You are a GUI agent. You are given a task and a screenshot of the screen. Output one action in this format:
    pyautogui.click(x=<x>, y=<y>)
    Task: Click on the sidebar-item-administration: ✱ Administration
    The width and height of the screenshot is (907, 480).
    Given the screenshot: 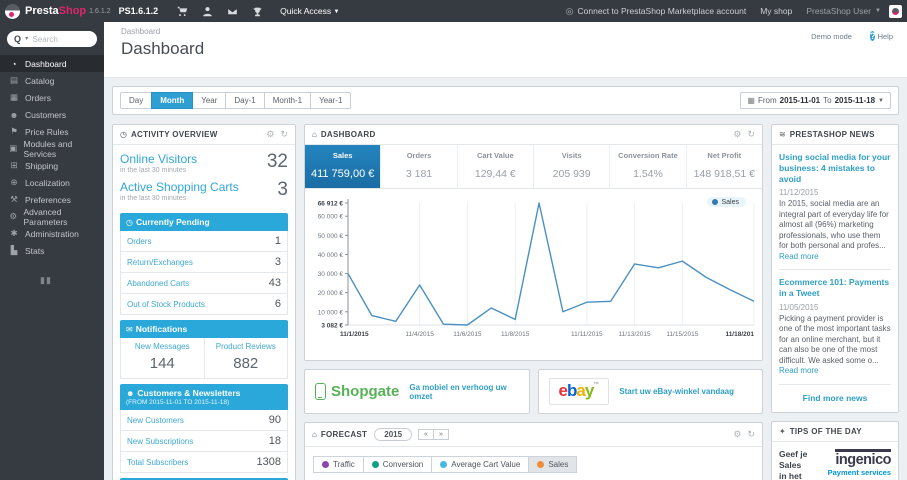 What is the action you would take?
    pyautogui.click(x=52, y=233)
    